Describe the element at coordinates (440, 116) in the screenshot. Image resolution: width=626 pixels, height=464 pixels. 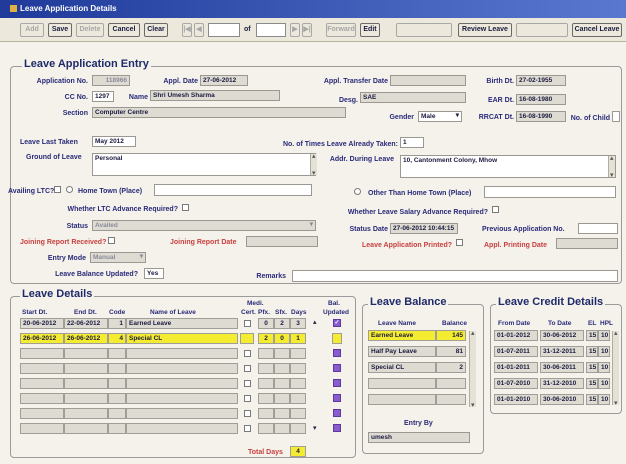
I see `gender-select: Male` at that location.